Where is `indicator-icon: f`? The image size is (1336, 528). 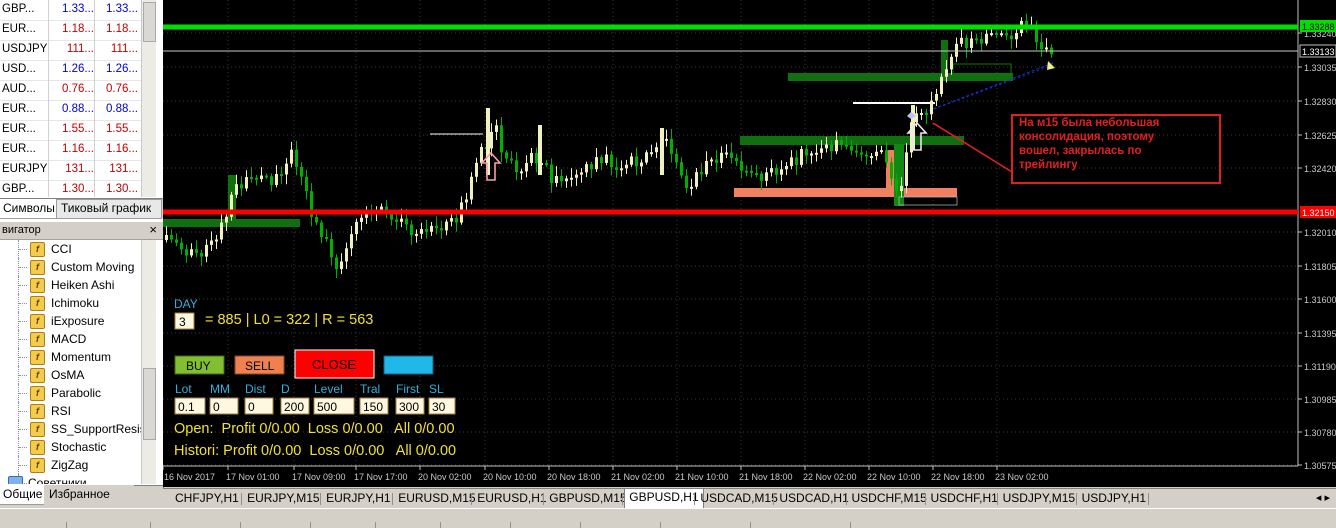
indicator-icon: f is located at coordinates (37, 465).